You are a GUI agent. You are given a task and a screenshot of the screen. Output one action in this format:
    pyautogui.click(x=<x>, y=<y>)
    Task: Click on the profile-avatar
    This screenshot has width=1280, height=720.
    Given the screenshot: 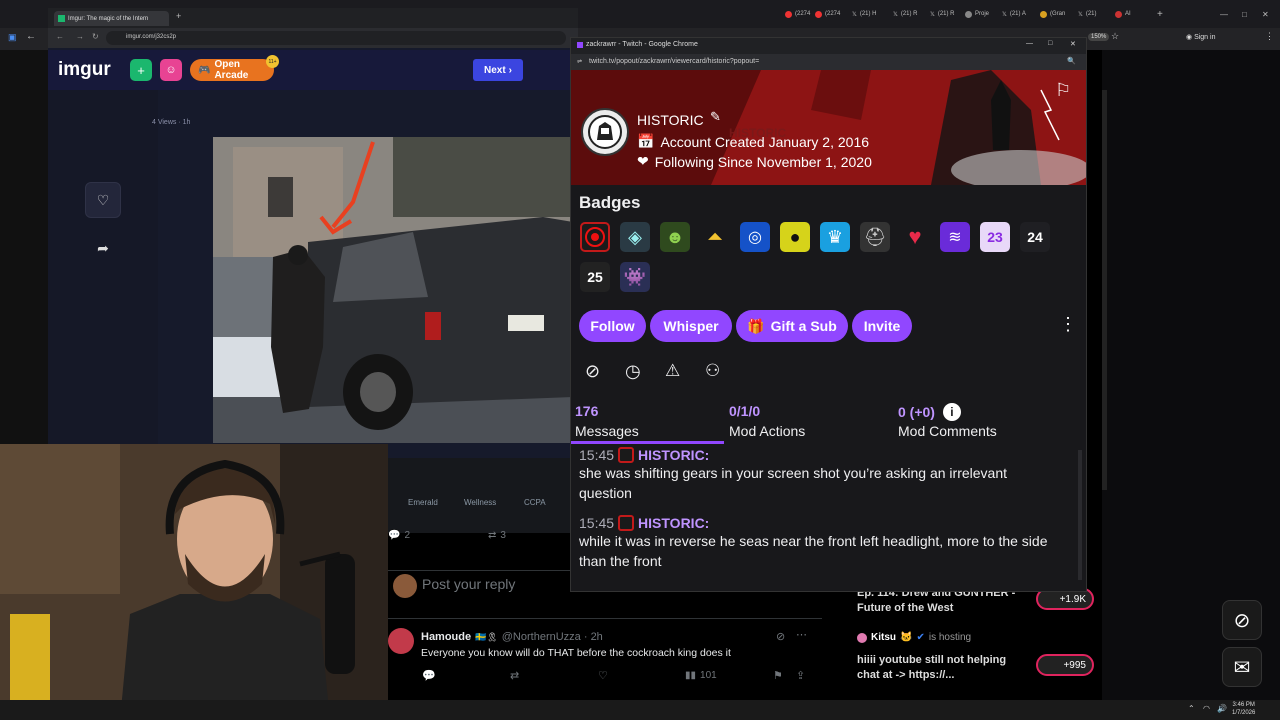 What is the action you would take?
    pyautogui.click(x=605, y=132)
    